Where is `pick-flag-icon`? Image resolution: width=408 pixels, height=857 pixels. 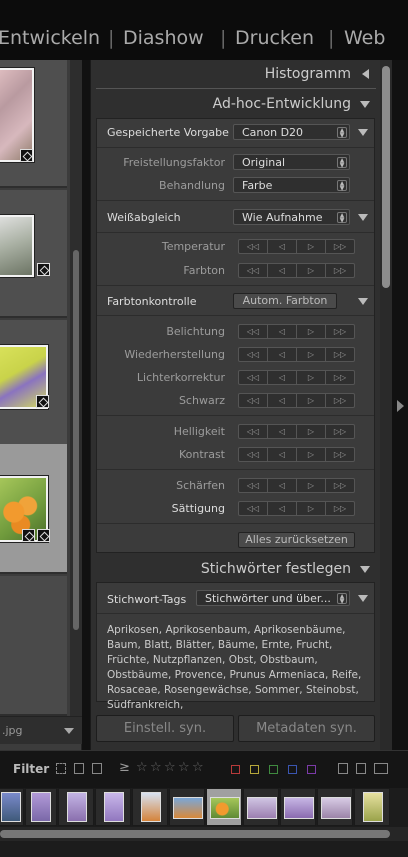 pick-flag-icon is located at coordinates (61, 768).